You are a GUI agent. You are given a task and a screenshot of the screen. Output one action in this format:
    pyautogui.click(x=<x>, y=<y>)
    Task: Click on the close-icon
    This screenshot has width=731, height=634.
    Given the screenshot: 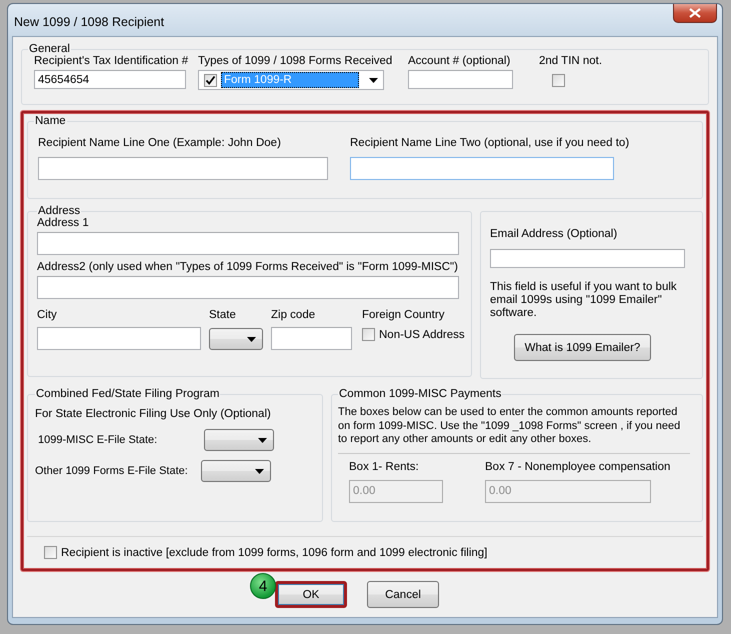 What is the action you would take?
    pyautogui.click(x=695, y=13)
    